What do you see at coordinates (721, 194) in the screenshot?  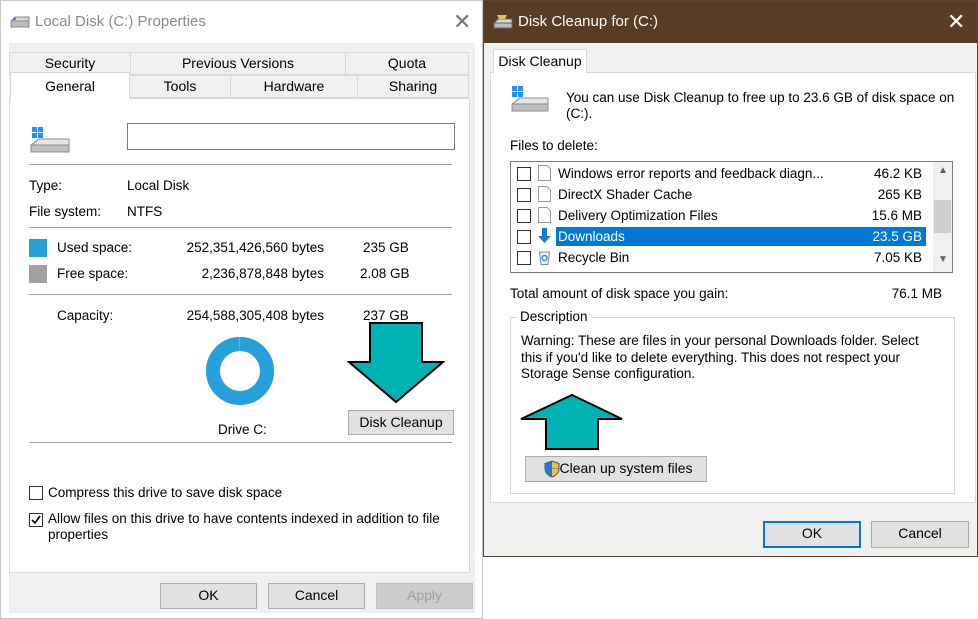 I see `list-item: DirectX Shader Cache 265 KB` at bounding box center [721, 194].